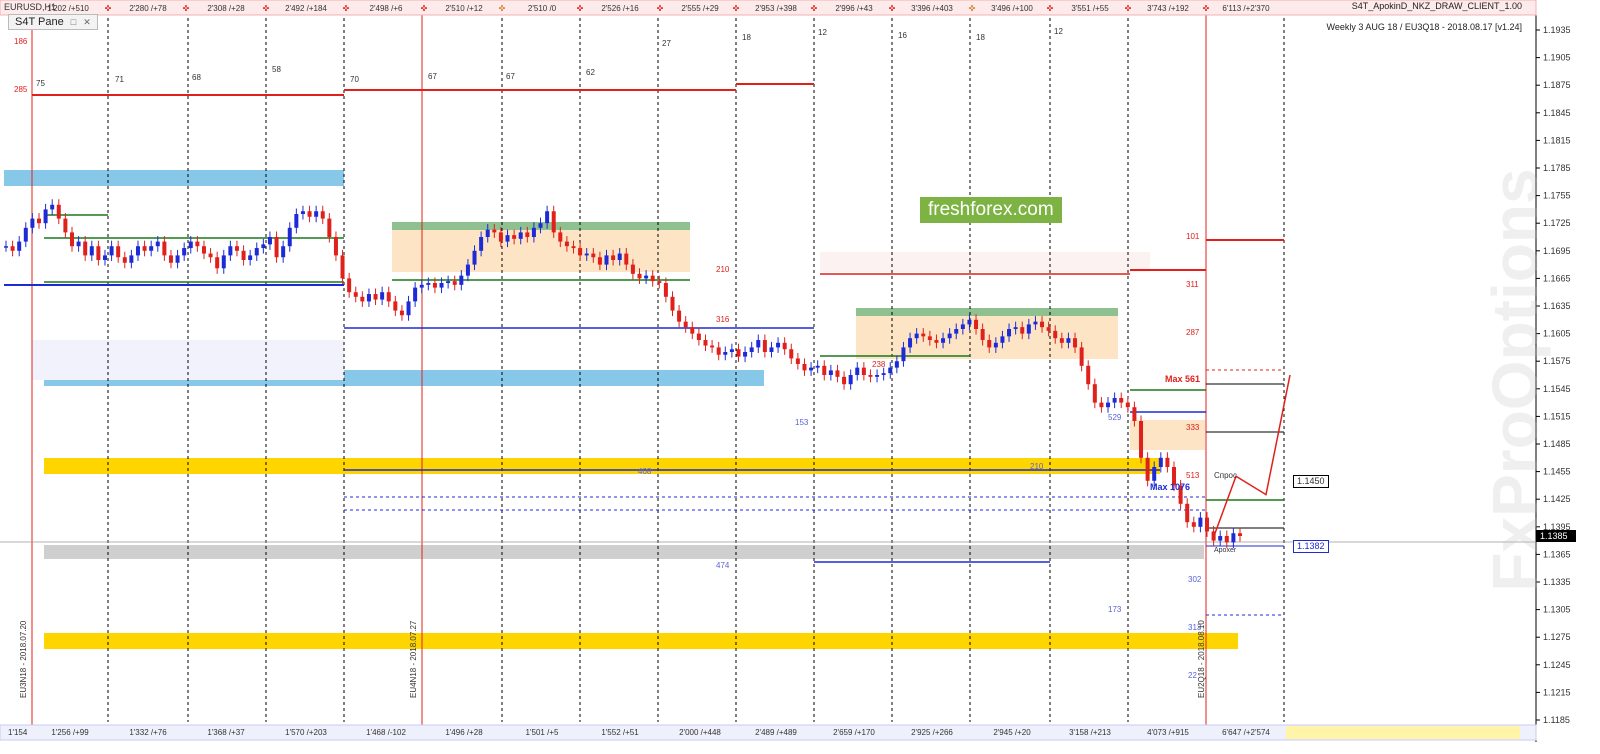  Describe the element at coordinates (30, 7) in the screenshot. I see `symbol-label: EURUSD,H1` at that location.